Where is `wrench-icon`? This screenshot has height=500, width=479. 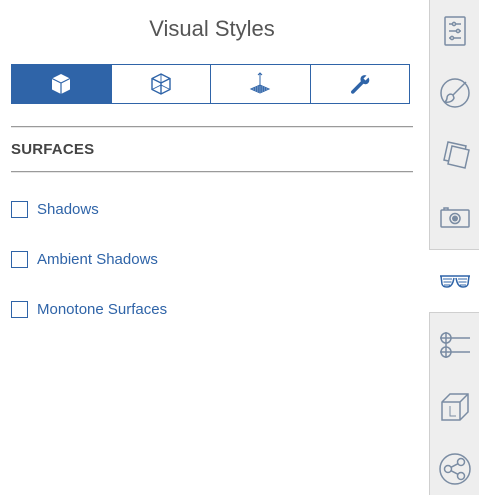 wrench-icon is located at coordinates (360, 84).